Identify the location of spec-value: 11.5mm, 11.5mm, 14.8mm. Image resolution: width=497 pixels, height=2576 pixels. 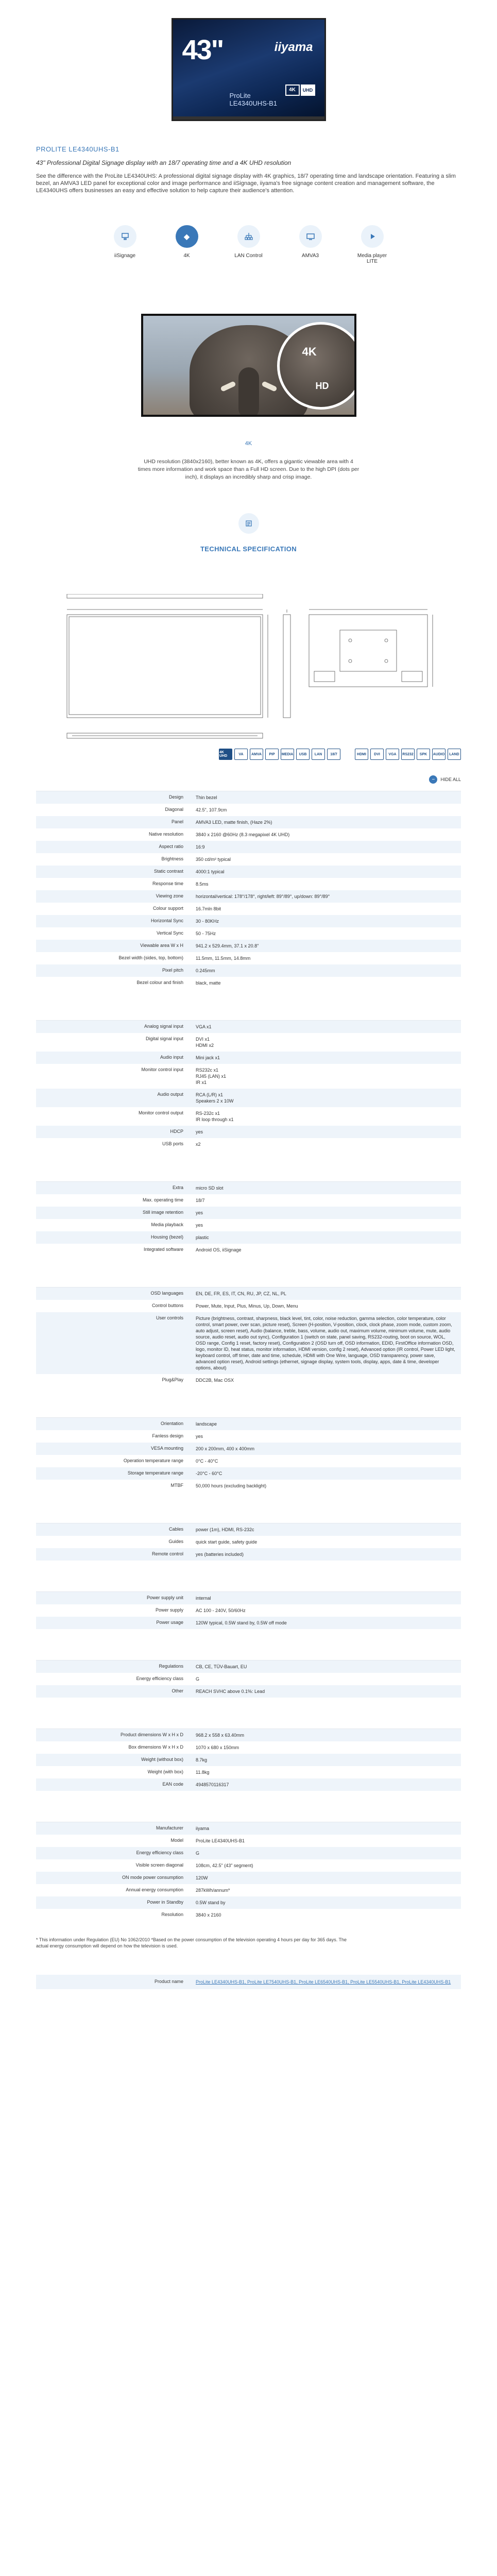
(223, 958).